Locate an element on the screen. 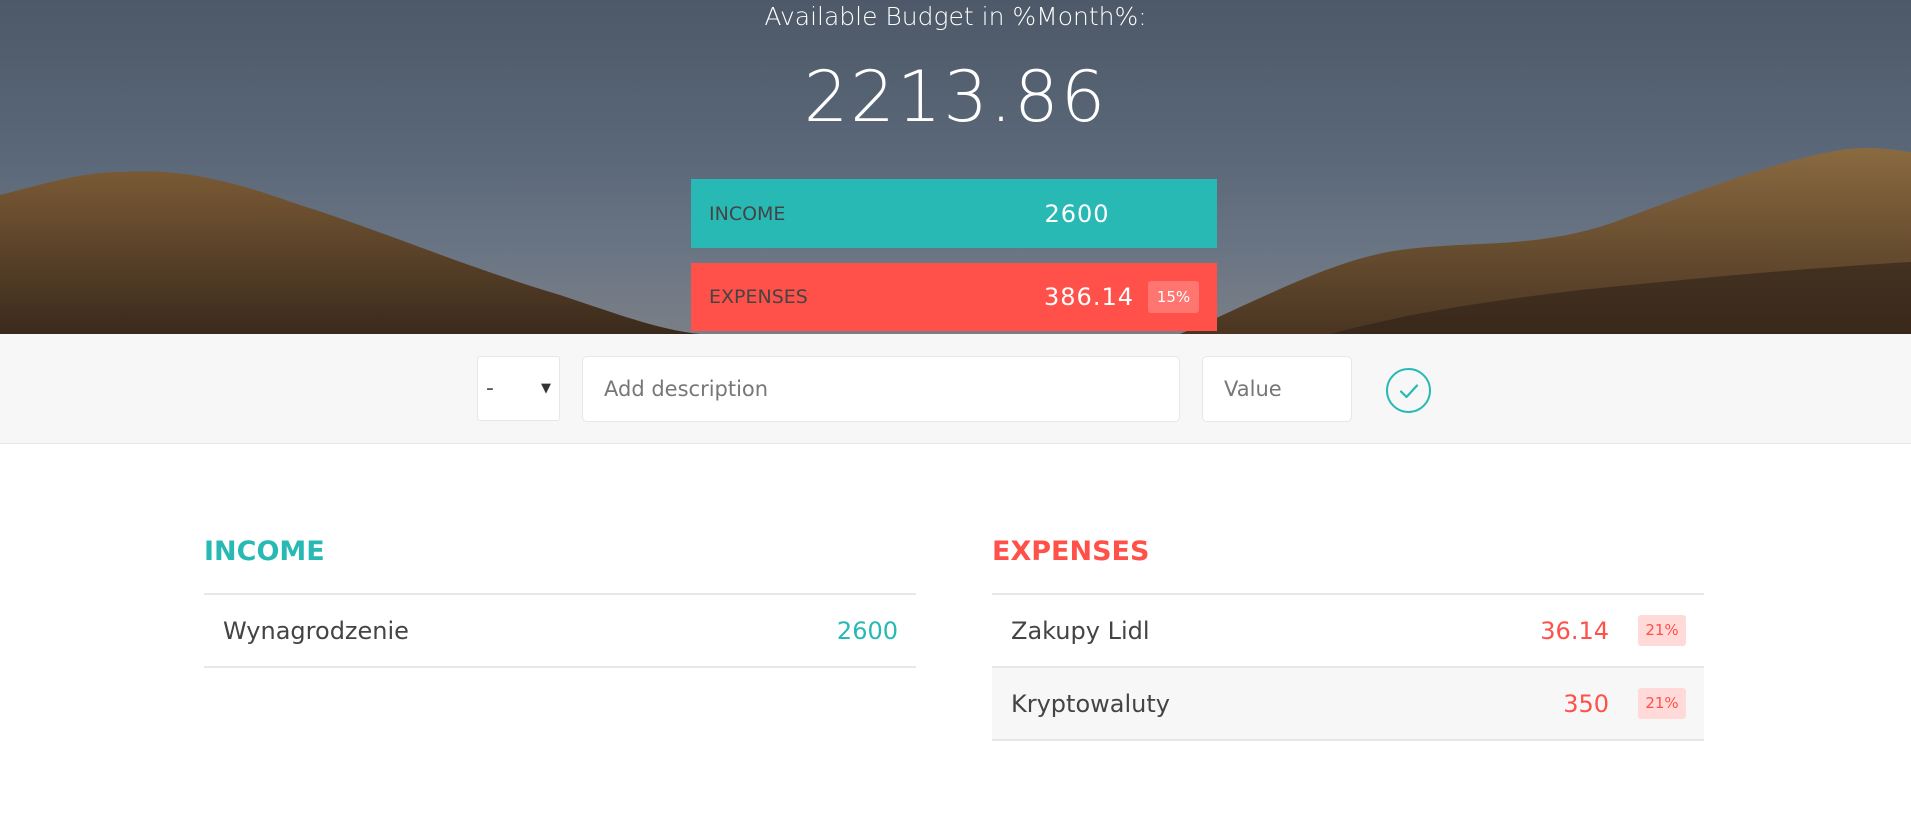 The image size is (1911, 834). budget-title: Available Budget in %Month%: is located at coordinates (955, 16).